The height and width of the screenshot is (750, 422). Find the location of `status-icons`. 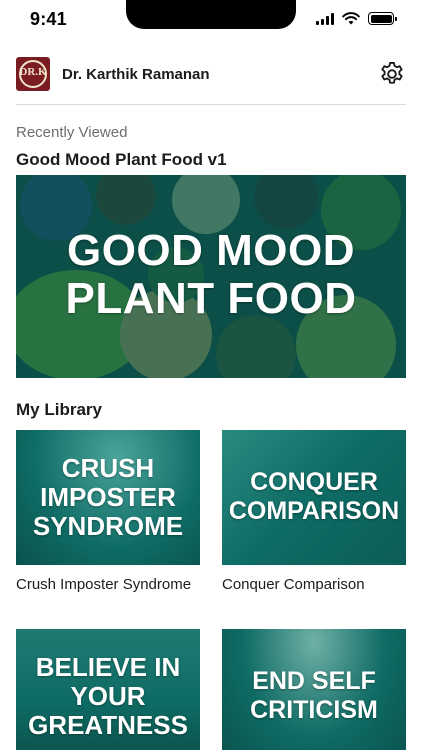

status-icons is located at coordinates (356, 18).